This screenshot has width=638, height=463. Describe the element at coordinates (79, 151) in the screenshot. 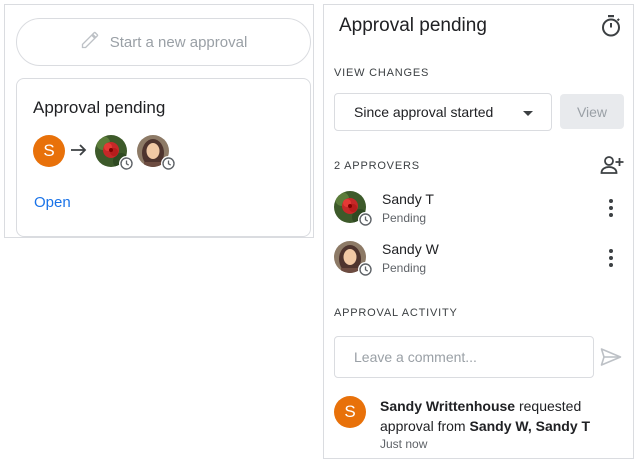

I see `arrow-right-icon` at that location.